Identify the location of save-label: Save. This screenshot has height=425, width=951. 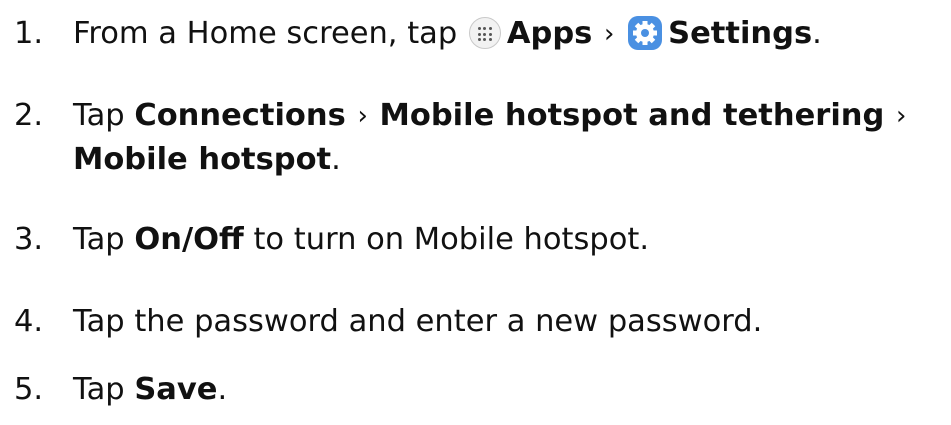
(176, 389).